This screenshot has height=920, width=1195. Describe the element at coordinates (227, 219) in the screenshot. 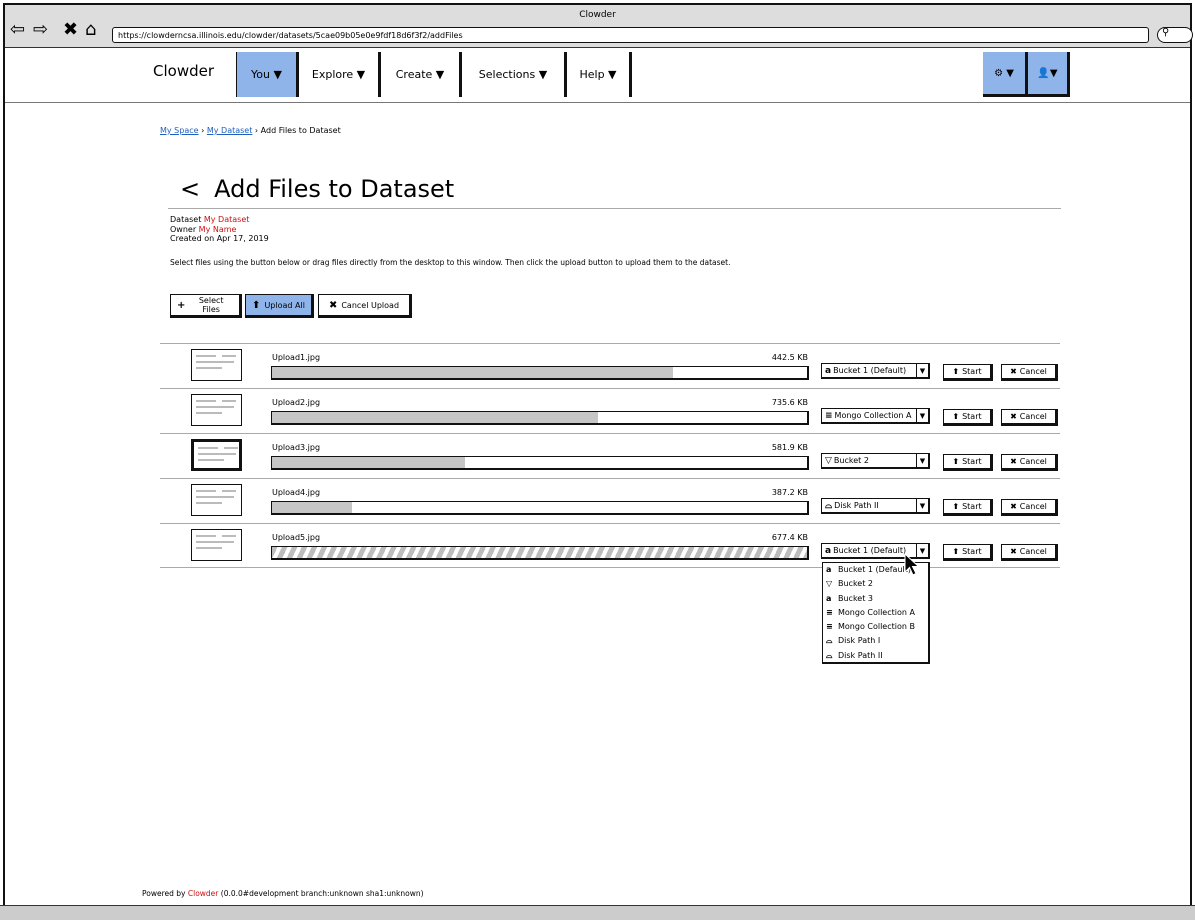

I see `dataset-link: My Dataset` at that location.